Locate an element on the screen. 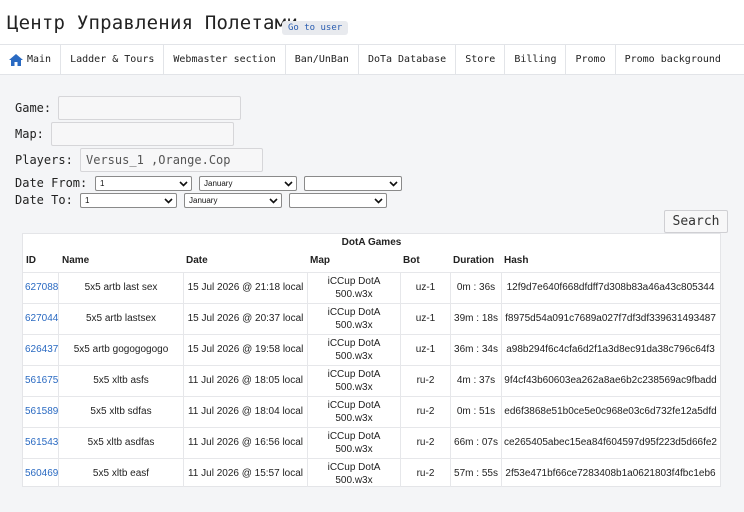 The height and width of the screenshot is (512, 744). game-id-link: 626437 is located at coordinates (41, 349).